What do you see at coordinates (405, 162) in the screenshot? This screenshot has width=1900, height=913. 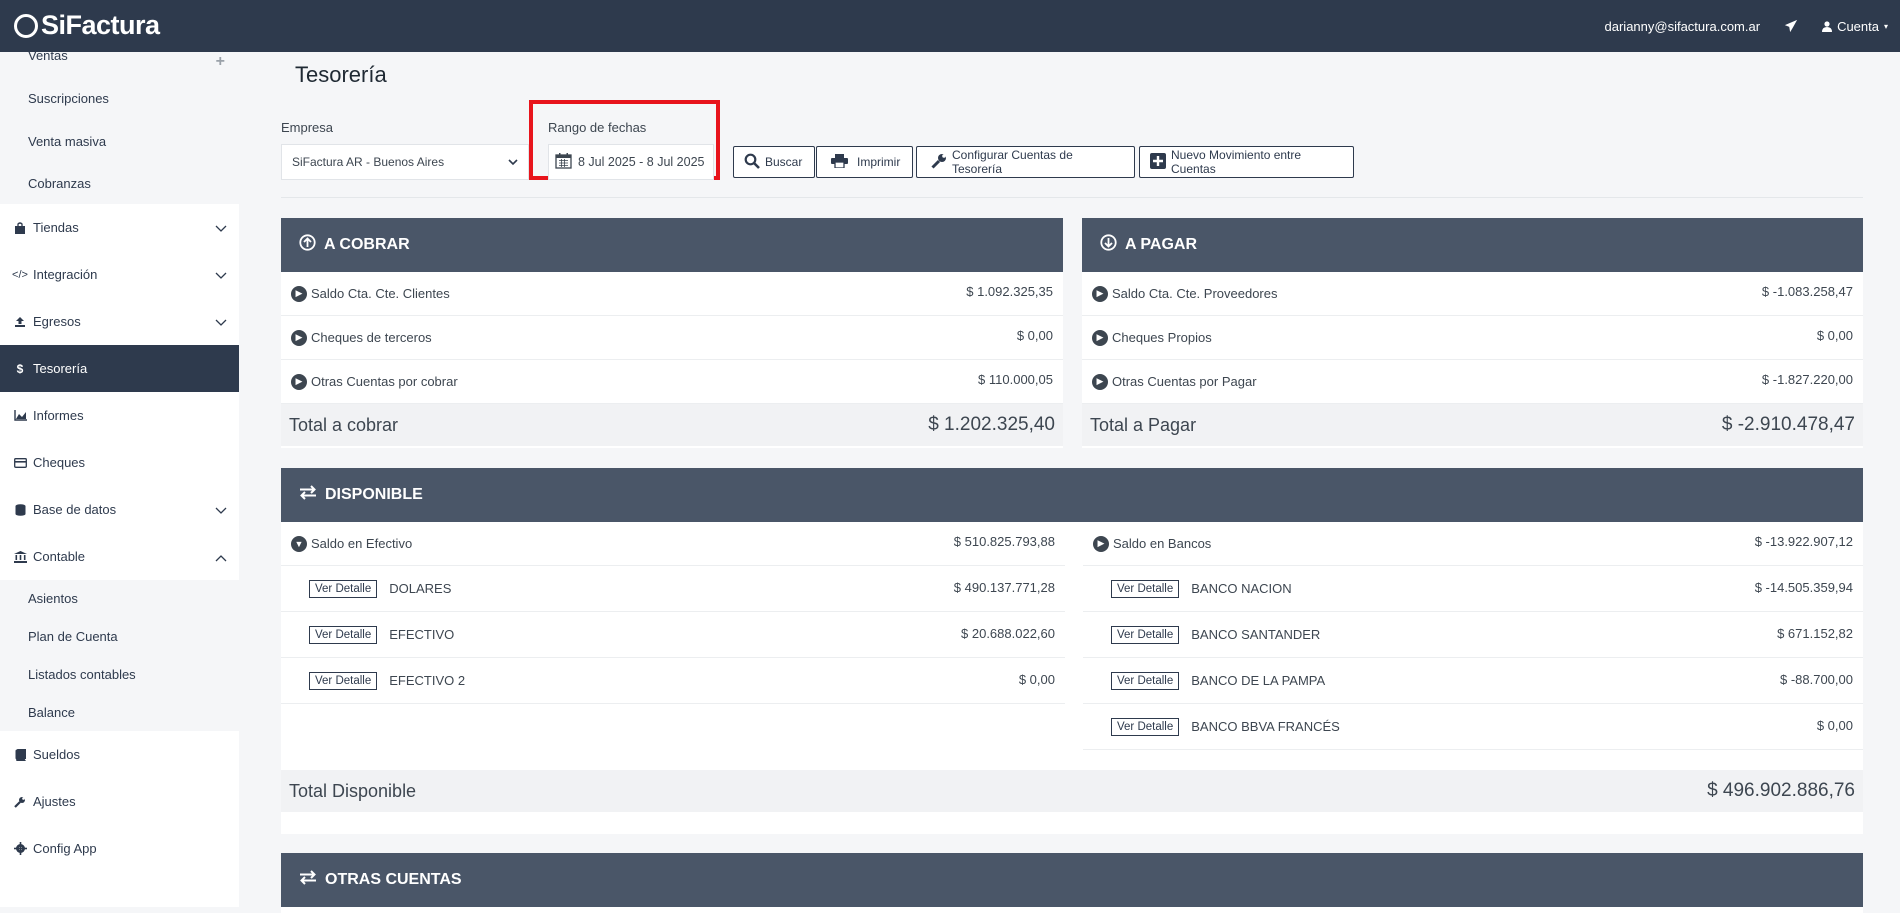 I see `empresa-select: SiFactura AR - Buenos Aires` at bounding box center [405, 162].